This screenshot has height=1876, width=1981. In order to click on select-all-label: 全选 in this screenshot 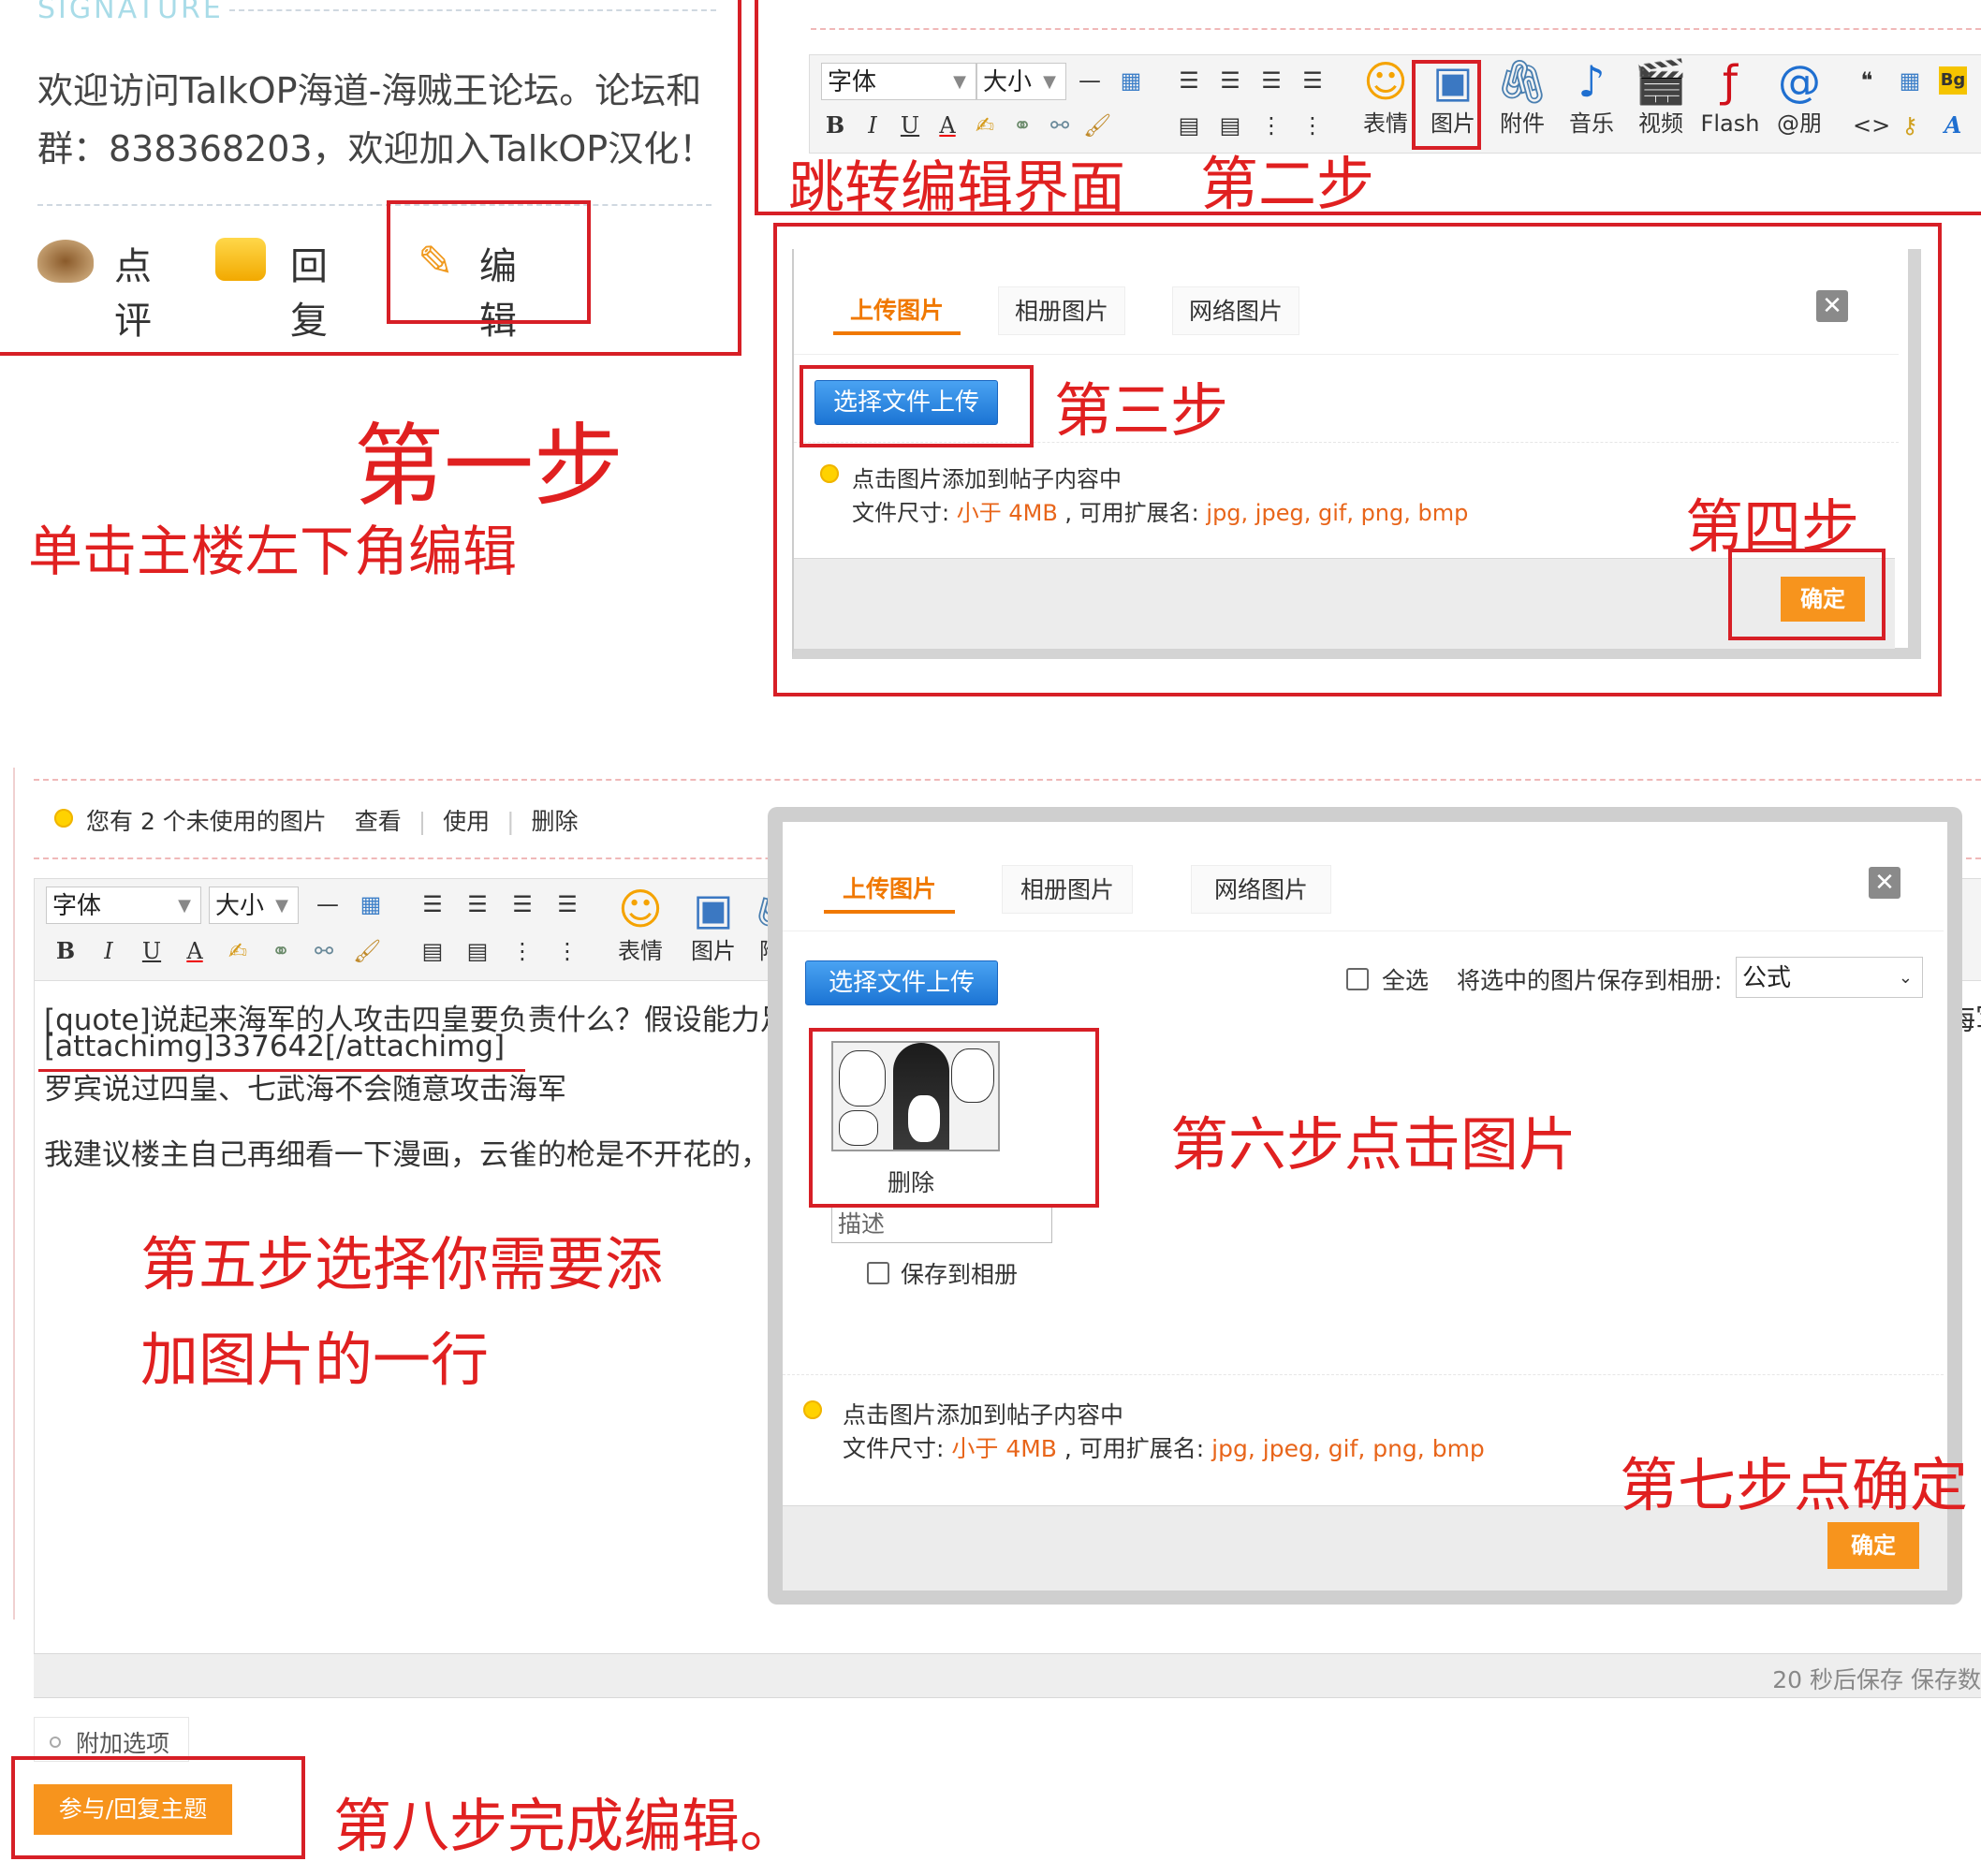, I will do `click(1406, 980)`.